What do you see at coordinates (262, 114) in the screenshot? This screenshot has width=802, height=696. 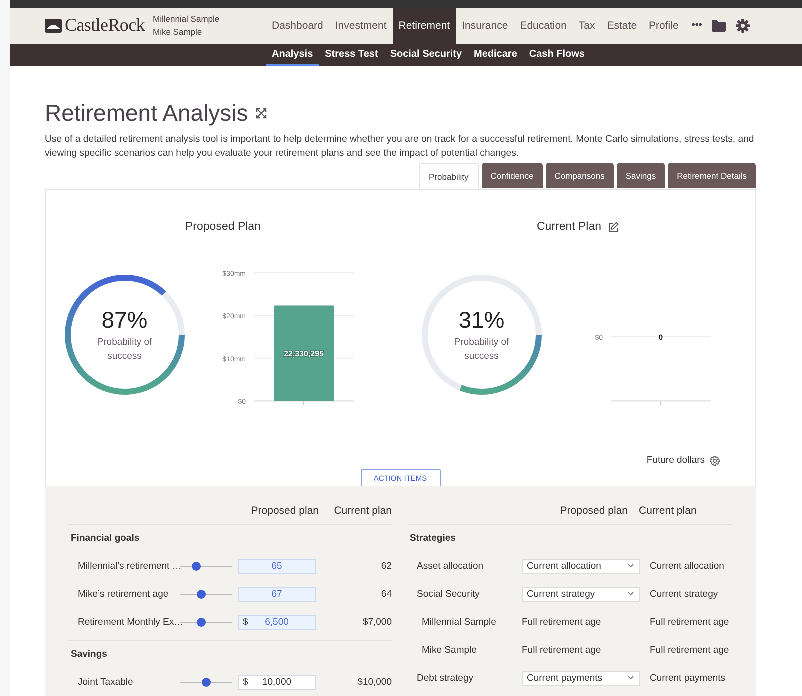 I see `expand-icon` at bounding box center [262, 114].